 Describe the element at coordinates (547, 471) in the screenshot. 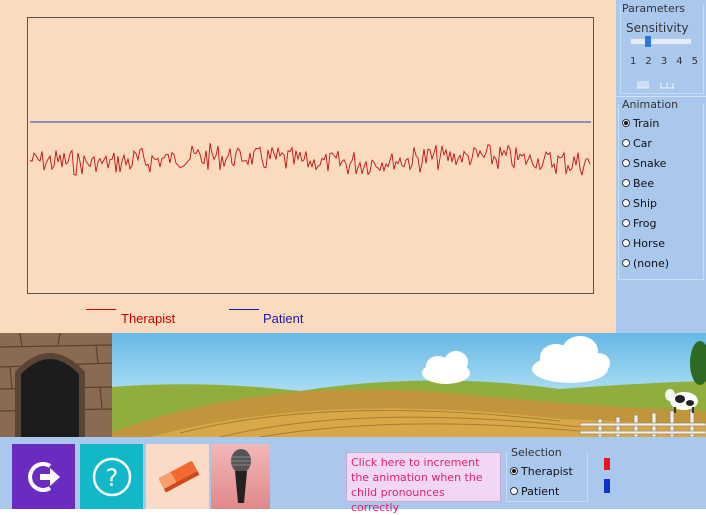

I see `selection-option-label: Therapist` at that location.